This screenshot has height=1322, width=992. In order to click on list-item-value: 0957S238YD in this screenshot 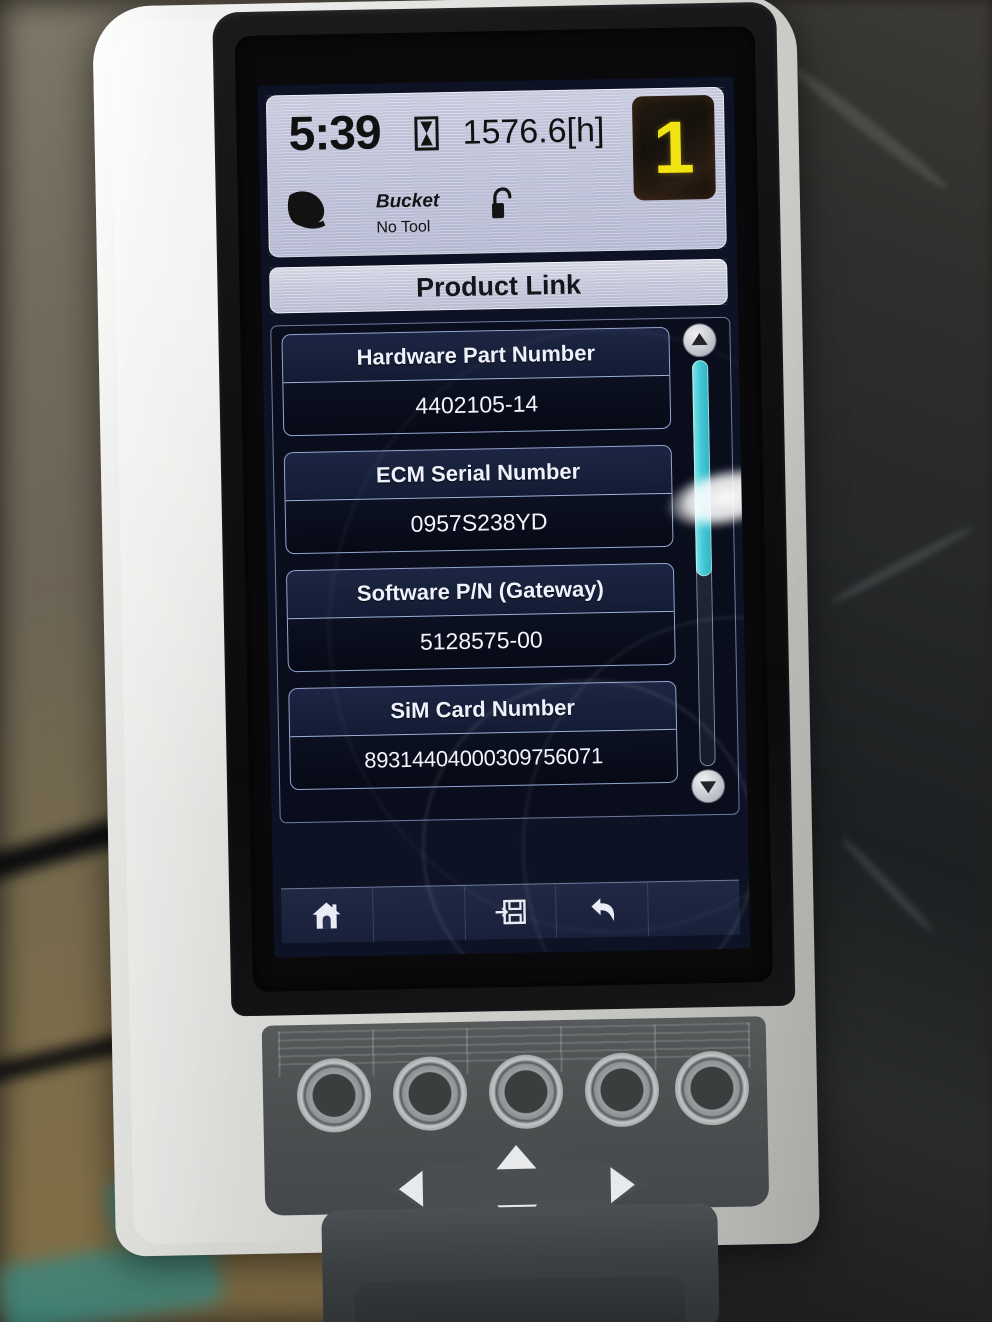, I will do `click(479, 522)`.